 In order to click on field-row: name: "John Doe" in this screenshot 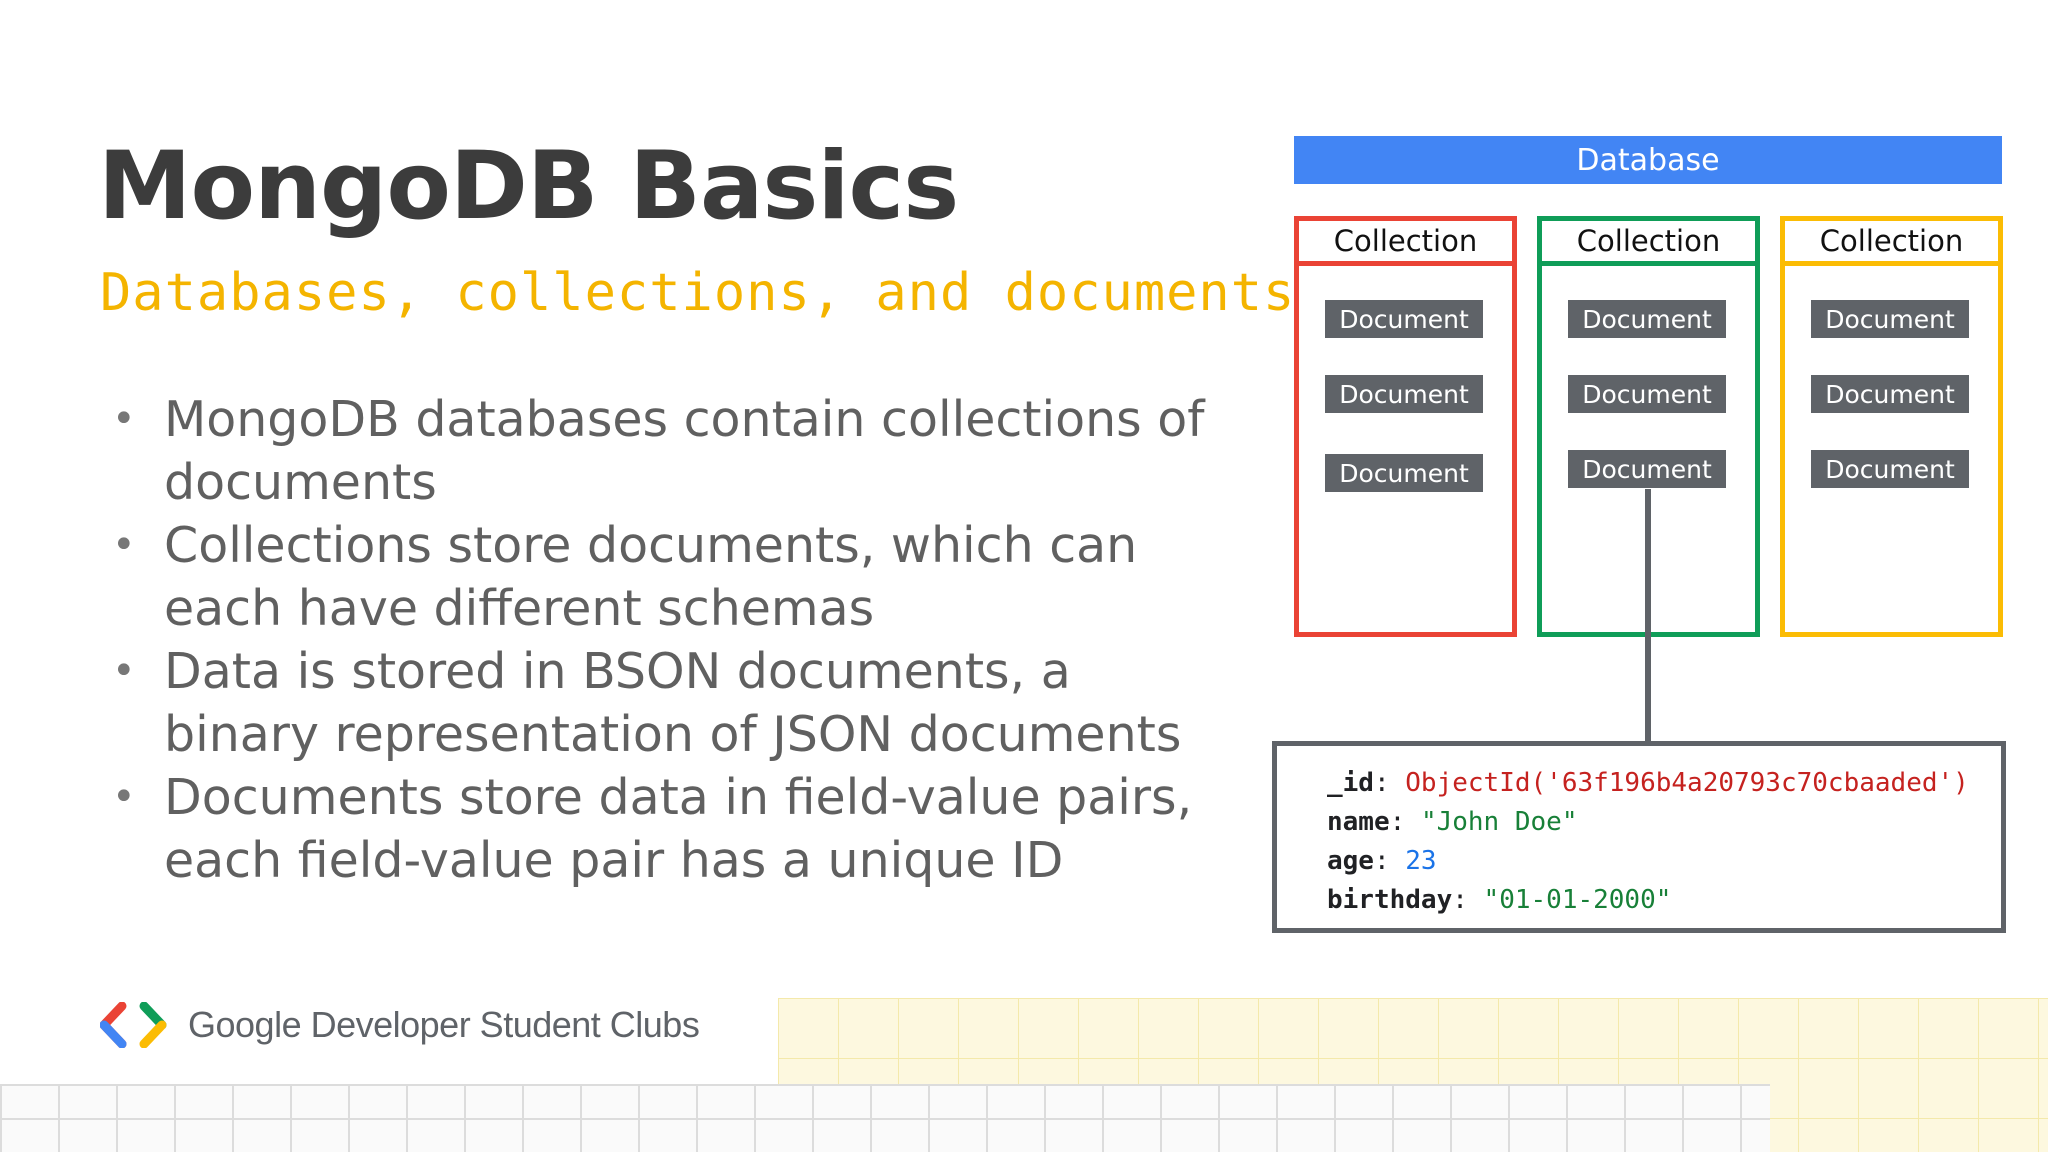, I will do `click(1452, 822)`.